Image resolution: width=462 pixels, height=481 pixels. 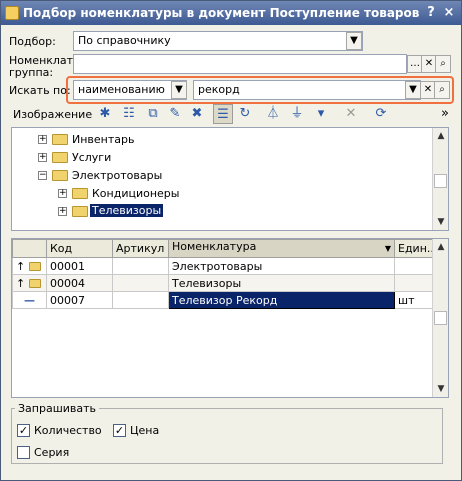 I want to click on add-item-icon: ✱, so click(x=105, y=114).